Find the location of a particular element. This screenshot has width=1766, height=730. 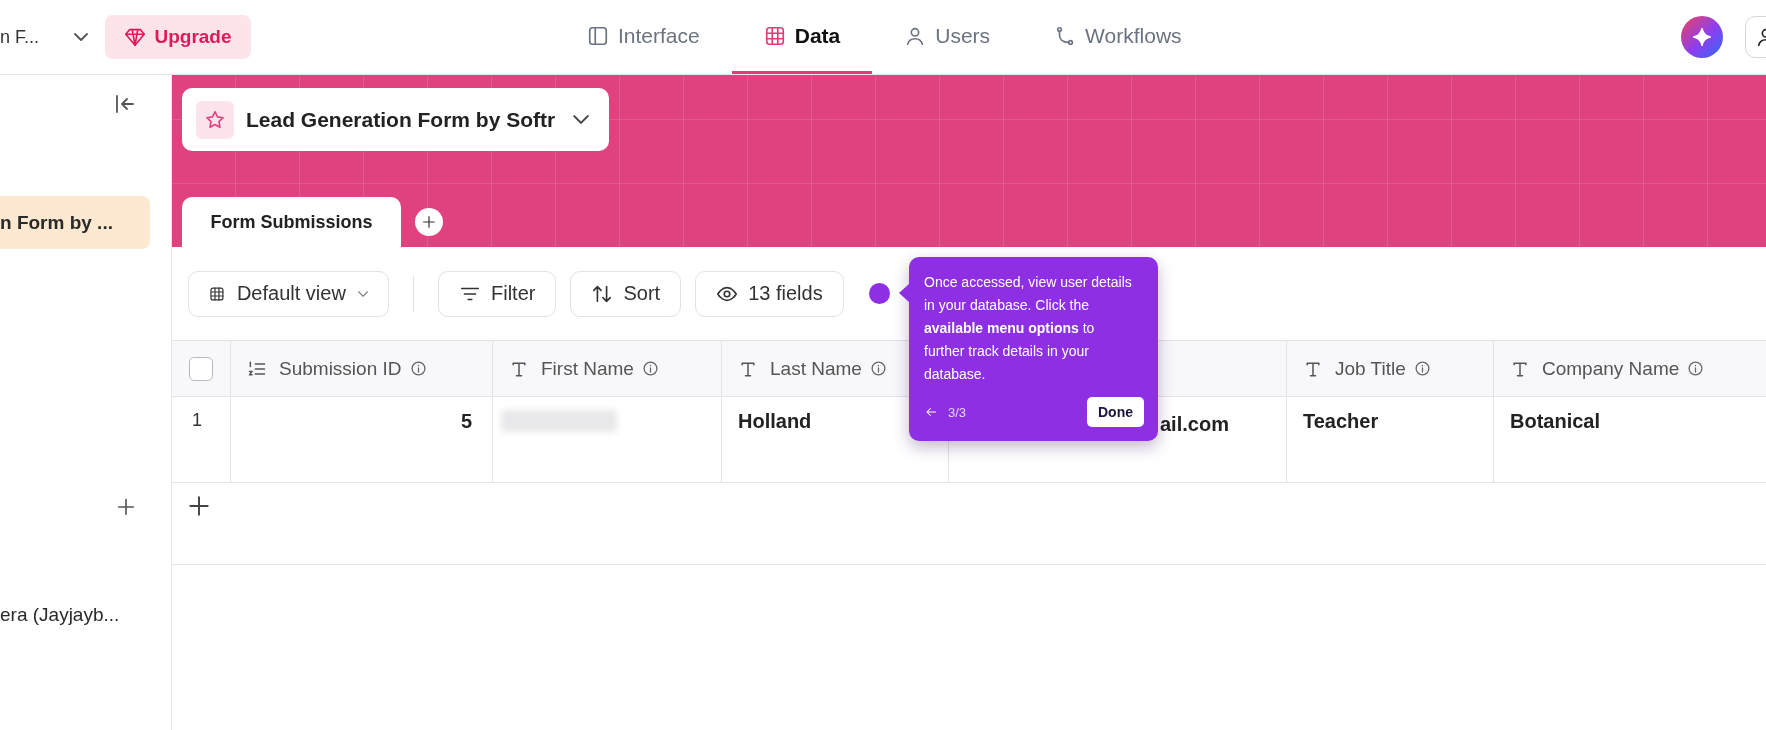

nav-tab: Workflows is located at coordinates (1118, 37).